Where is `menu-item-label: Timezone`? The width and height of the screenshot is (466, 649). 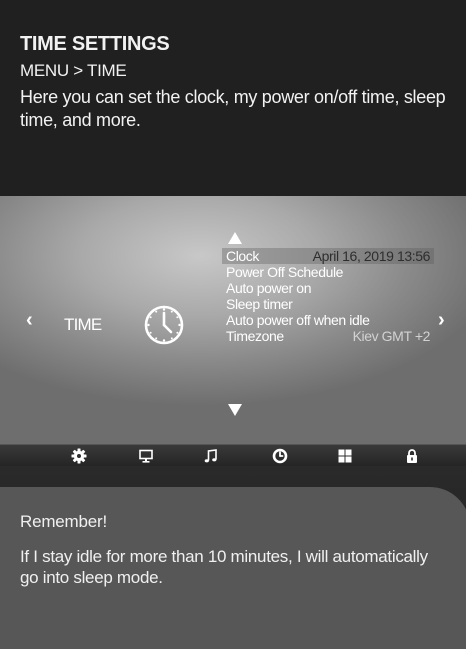 menu-item-label: Timezone is located at coordinates (255, 336).